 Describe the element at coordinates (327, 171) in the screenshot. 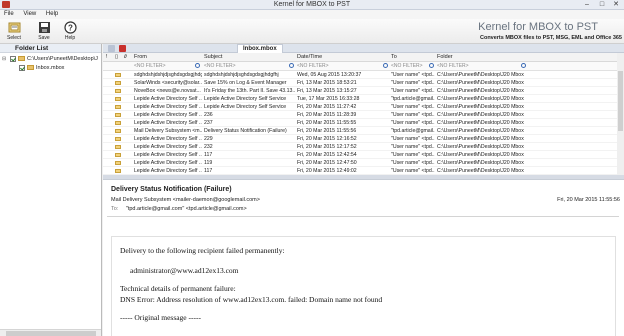

I see `cell-date: Fri, 20 Mar 2015 12:49:02` at that location.